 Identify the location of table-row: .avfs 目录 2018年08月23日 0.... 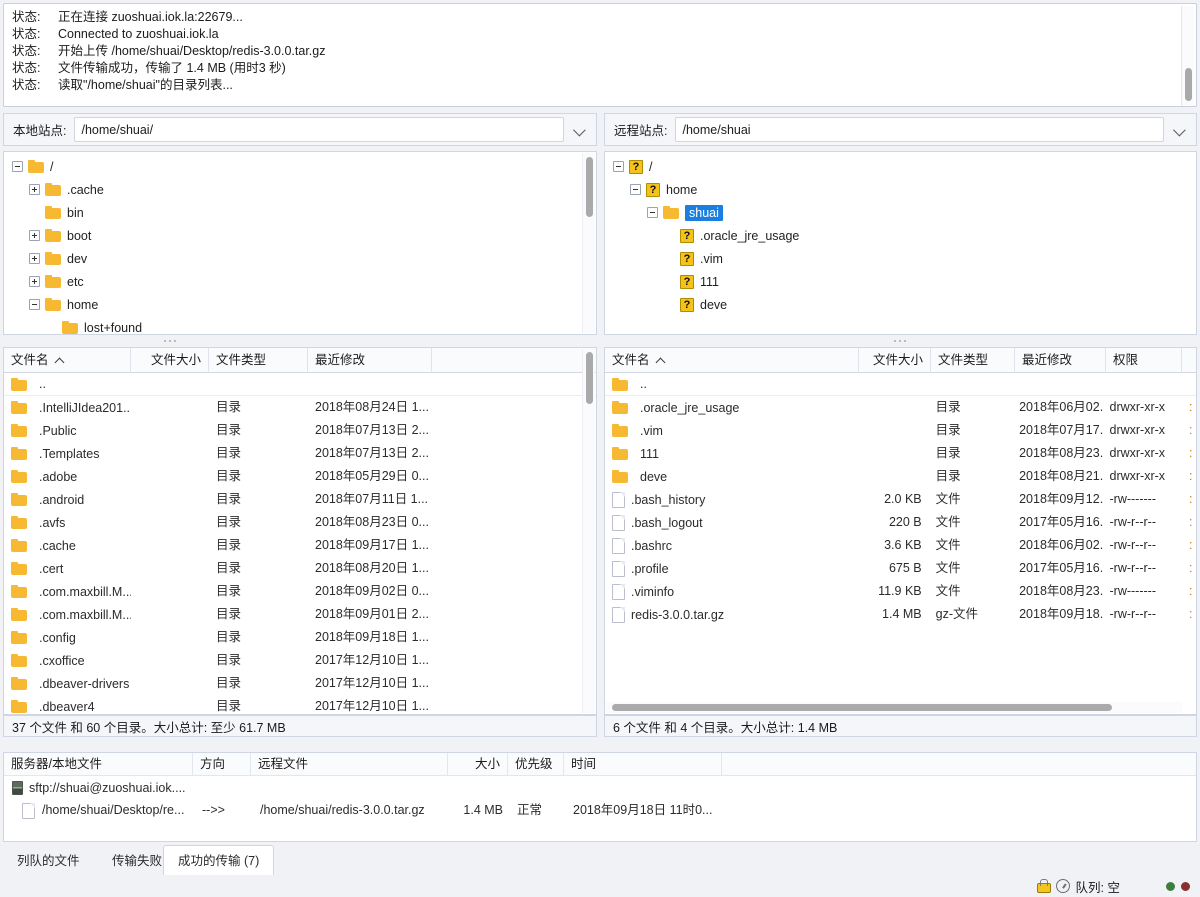
(300, 522).